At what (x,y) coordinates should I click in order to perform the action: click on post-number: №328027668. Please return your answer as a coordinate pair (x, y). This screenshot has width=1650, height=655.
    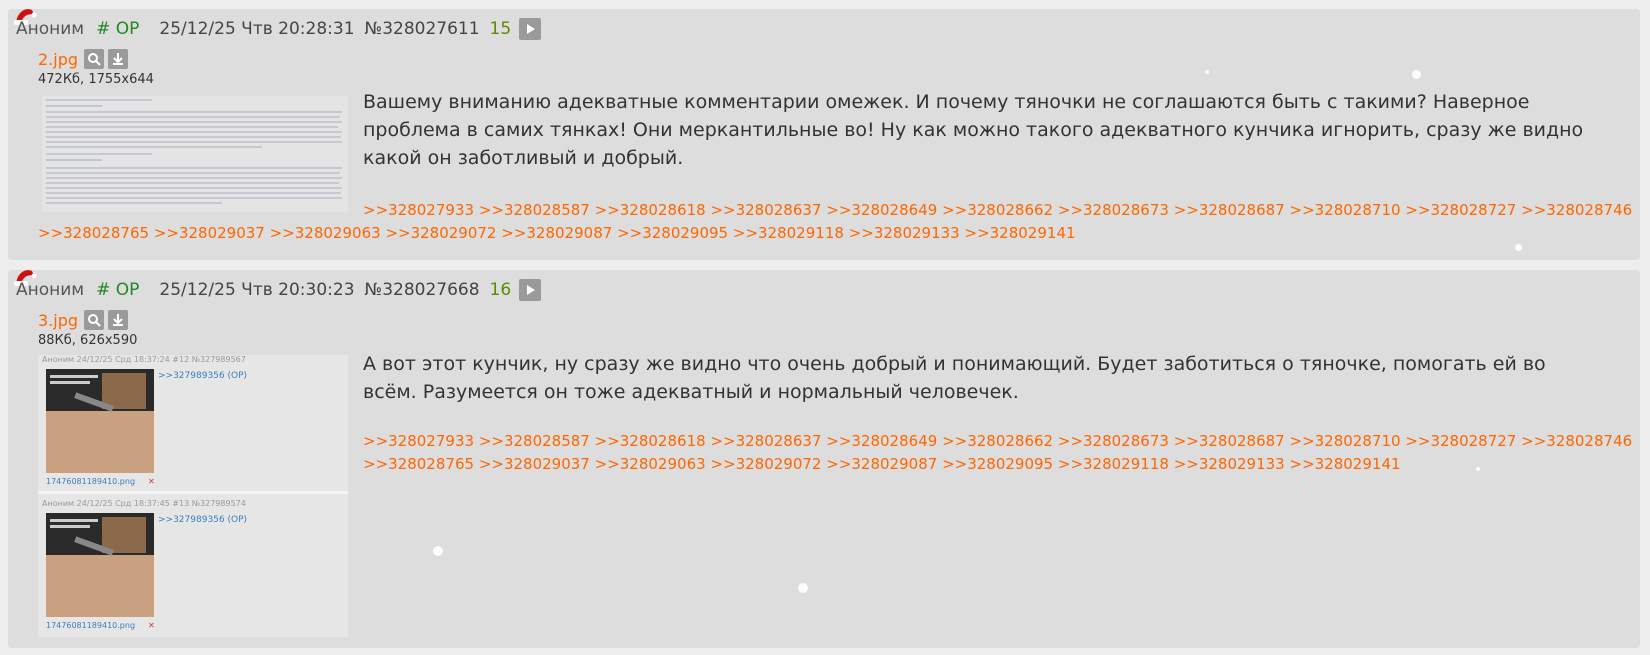
    Looking at the image, I should click on (422, 290).